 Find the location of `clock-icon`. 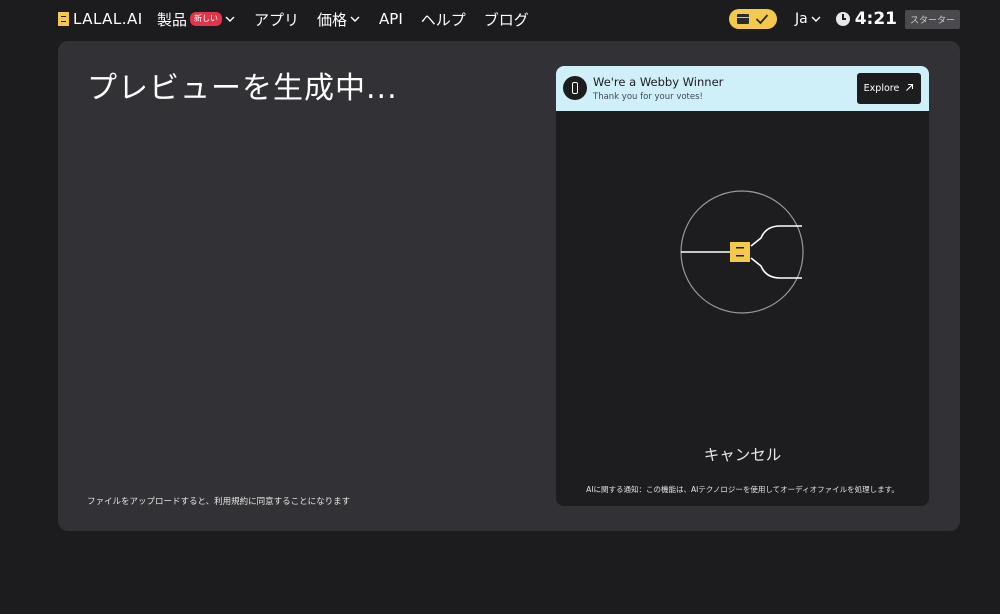

clock-icon is located at coordinates (842, 19).